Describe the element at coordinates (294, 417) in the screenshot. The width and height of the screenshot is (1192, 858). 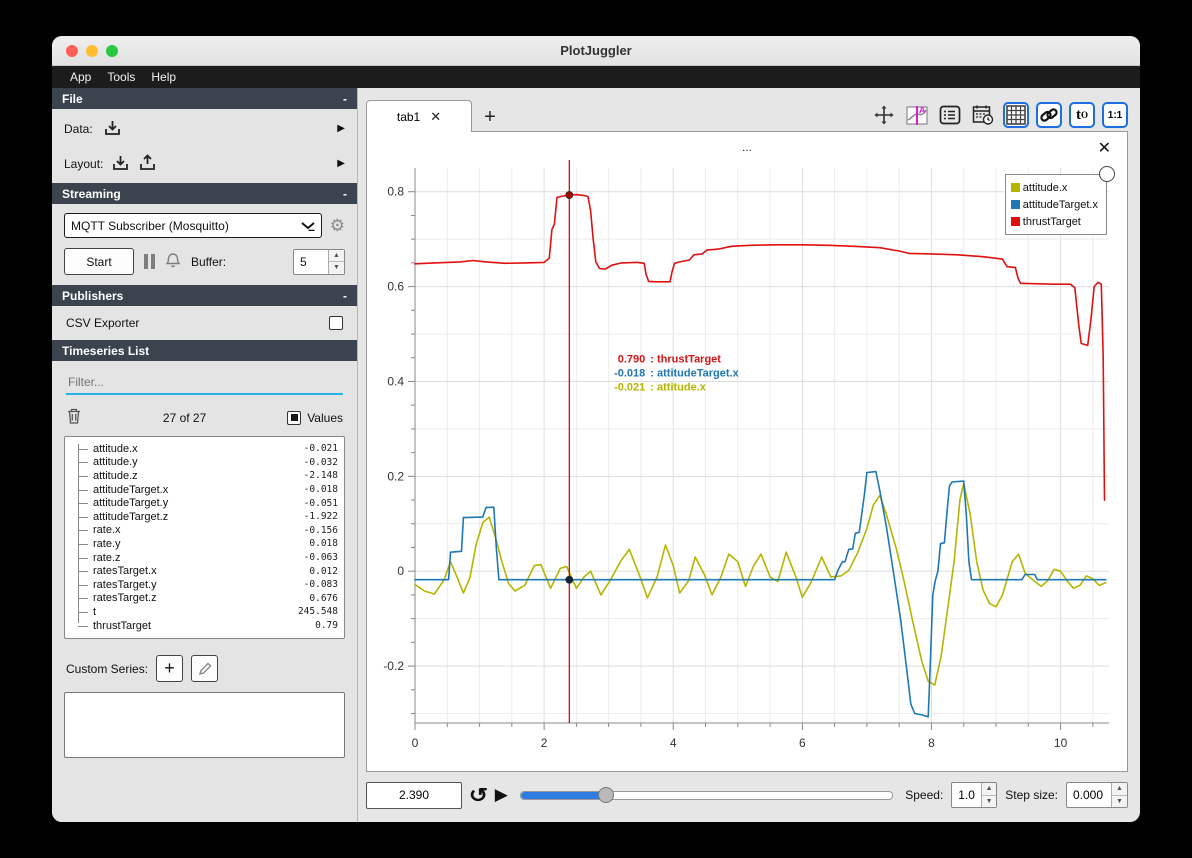
I see `values-checkbox` at that location.